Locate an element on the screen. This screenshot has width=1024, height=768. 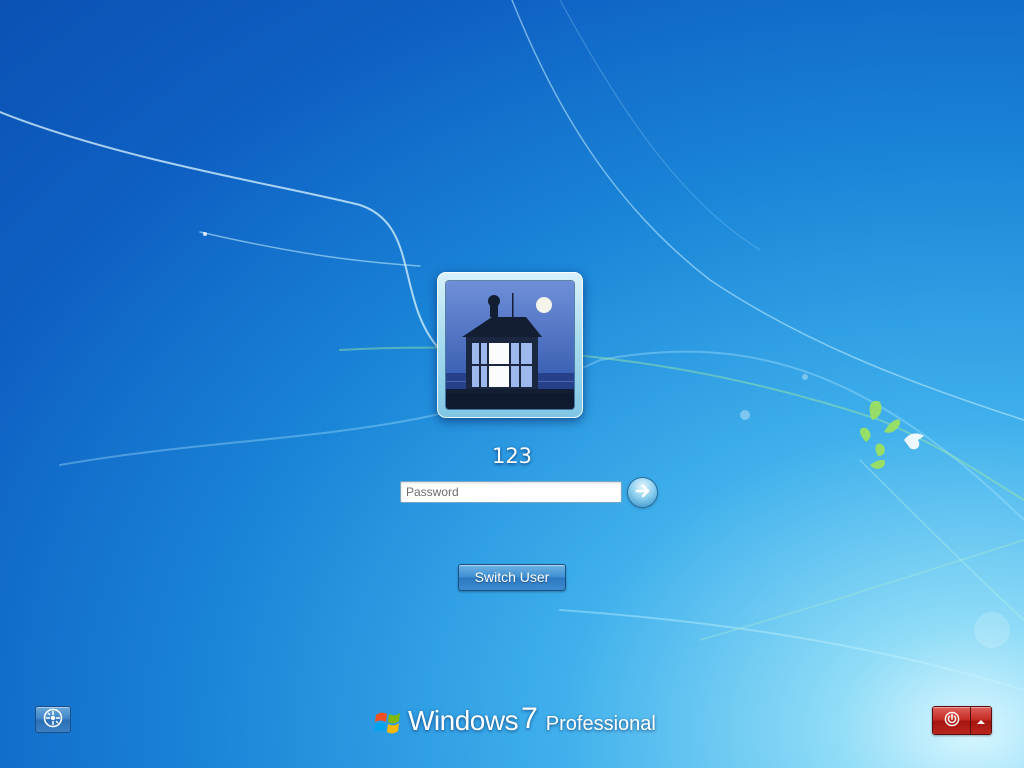
ease-of-access-button is located at coordinates (53, 719).